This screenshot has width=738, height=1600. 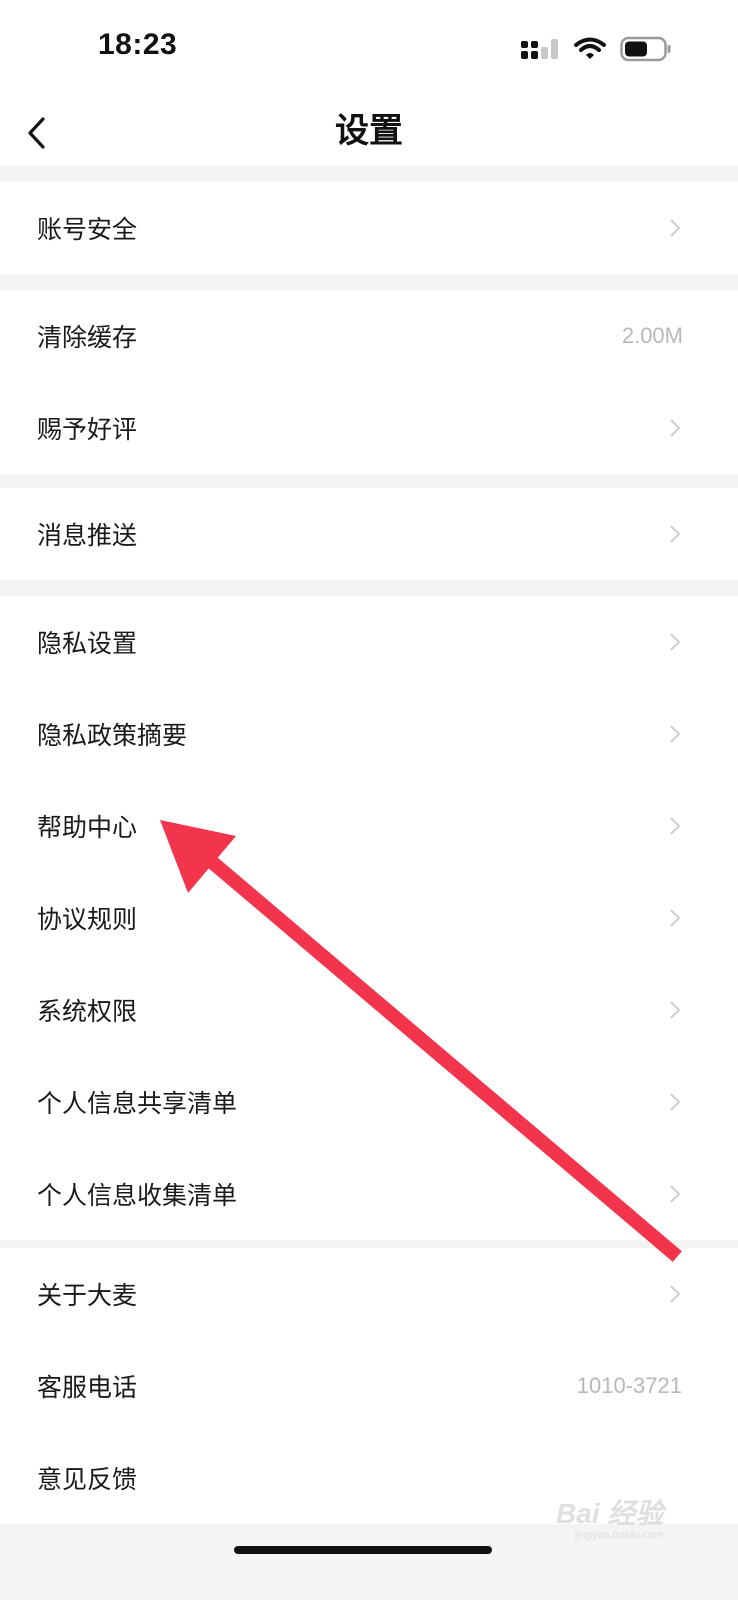 What do you see at coordinates (645, 49) in the screenshot?
I see `battery-icon` at bounding box center [645, 49].